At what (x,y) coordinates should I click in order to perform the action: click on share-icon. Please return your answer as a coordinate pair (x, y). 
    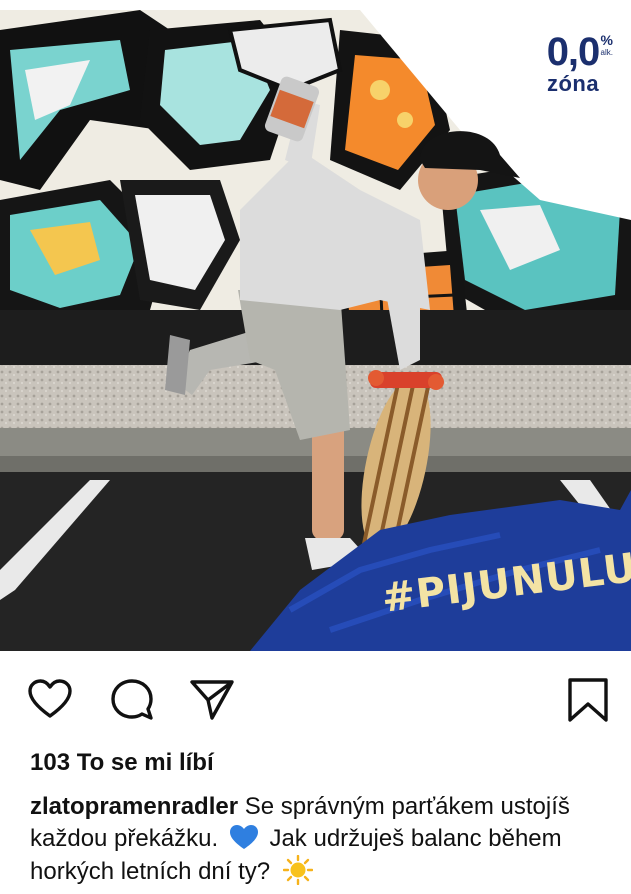
    Looking at the image, I should click on (212, 700).